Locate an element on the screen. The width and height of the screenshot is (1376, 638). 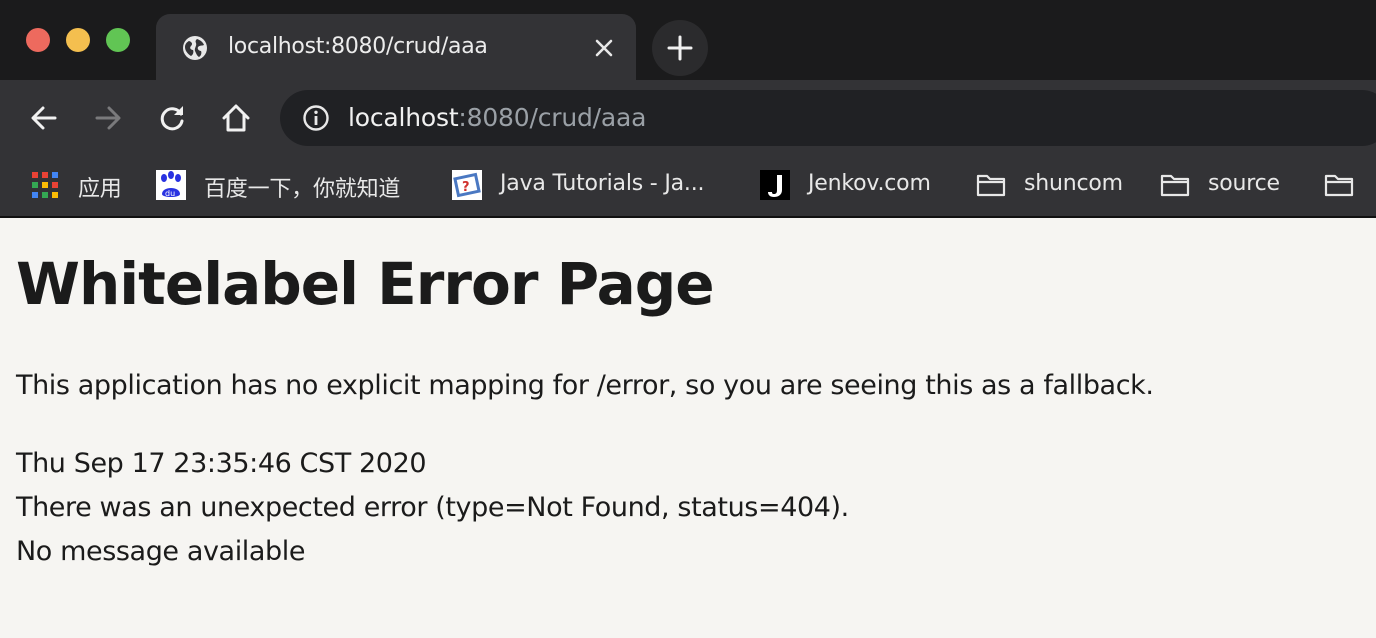
browser-toolbar: localhost:8080/crud/aaa is located at coordinates (688, 118).